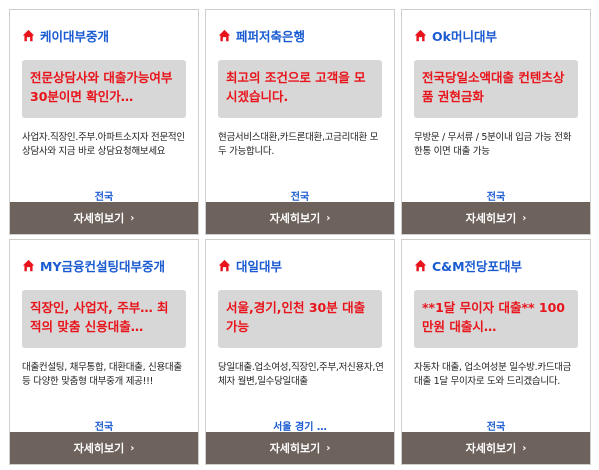 The height and width of the screenshot is (470, 599). What do you see at coordinates (271, 36) in the screenshot?
I see `card-title-text: 페퍼저축은행` at bounding box center [271, 36].